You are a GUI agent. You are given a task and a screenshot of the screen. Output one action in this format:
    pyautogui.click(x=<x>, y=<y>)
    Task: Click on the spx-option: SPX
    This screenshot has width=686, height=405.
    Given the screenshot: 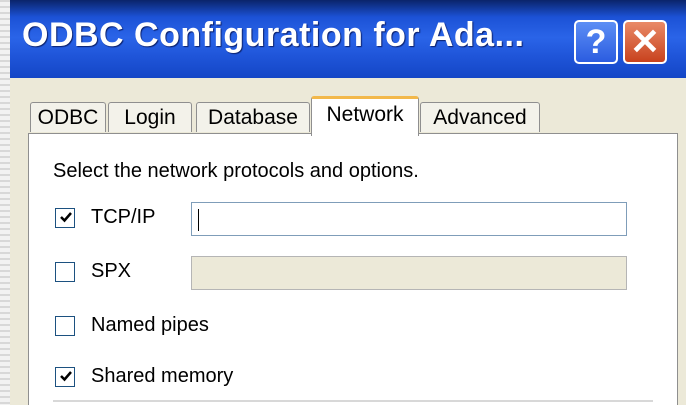 What is the action you would take?
    pyautogui.click(x=355, y=273)
    